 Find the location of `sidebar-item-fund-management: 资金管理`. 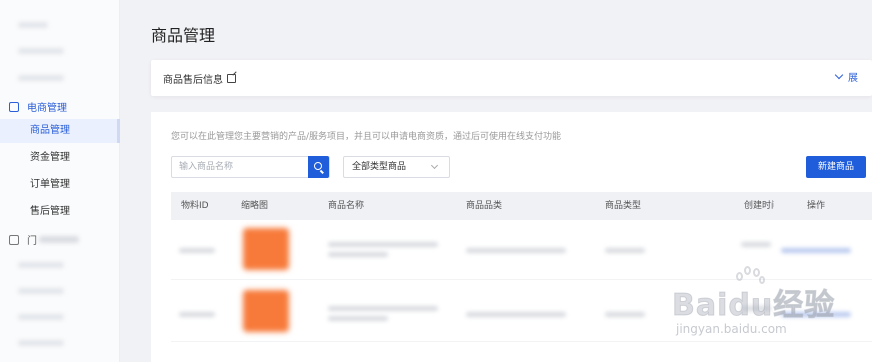

sidebar-item-fund-management: 资金管理 is located at coordinates (60, 158).